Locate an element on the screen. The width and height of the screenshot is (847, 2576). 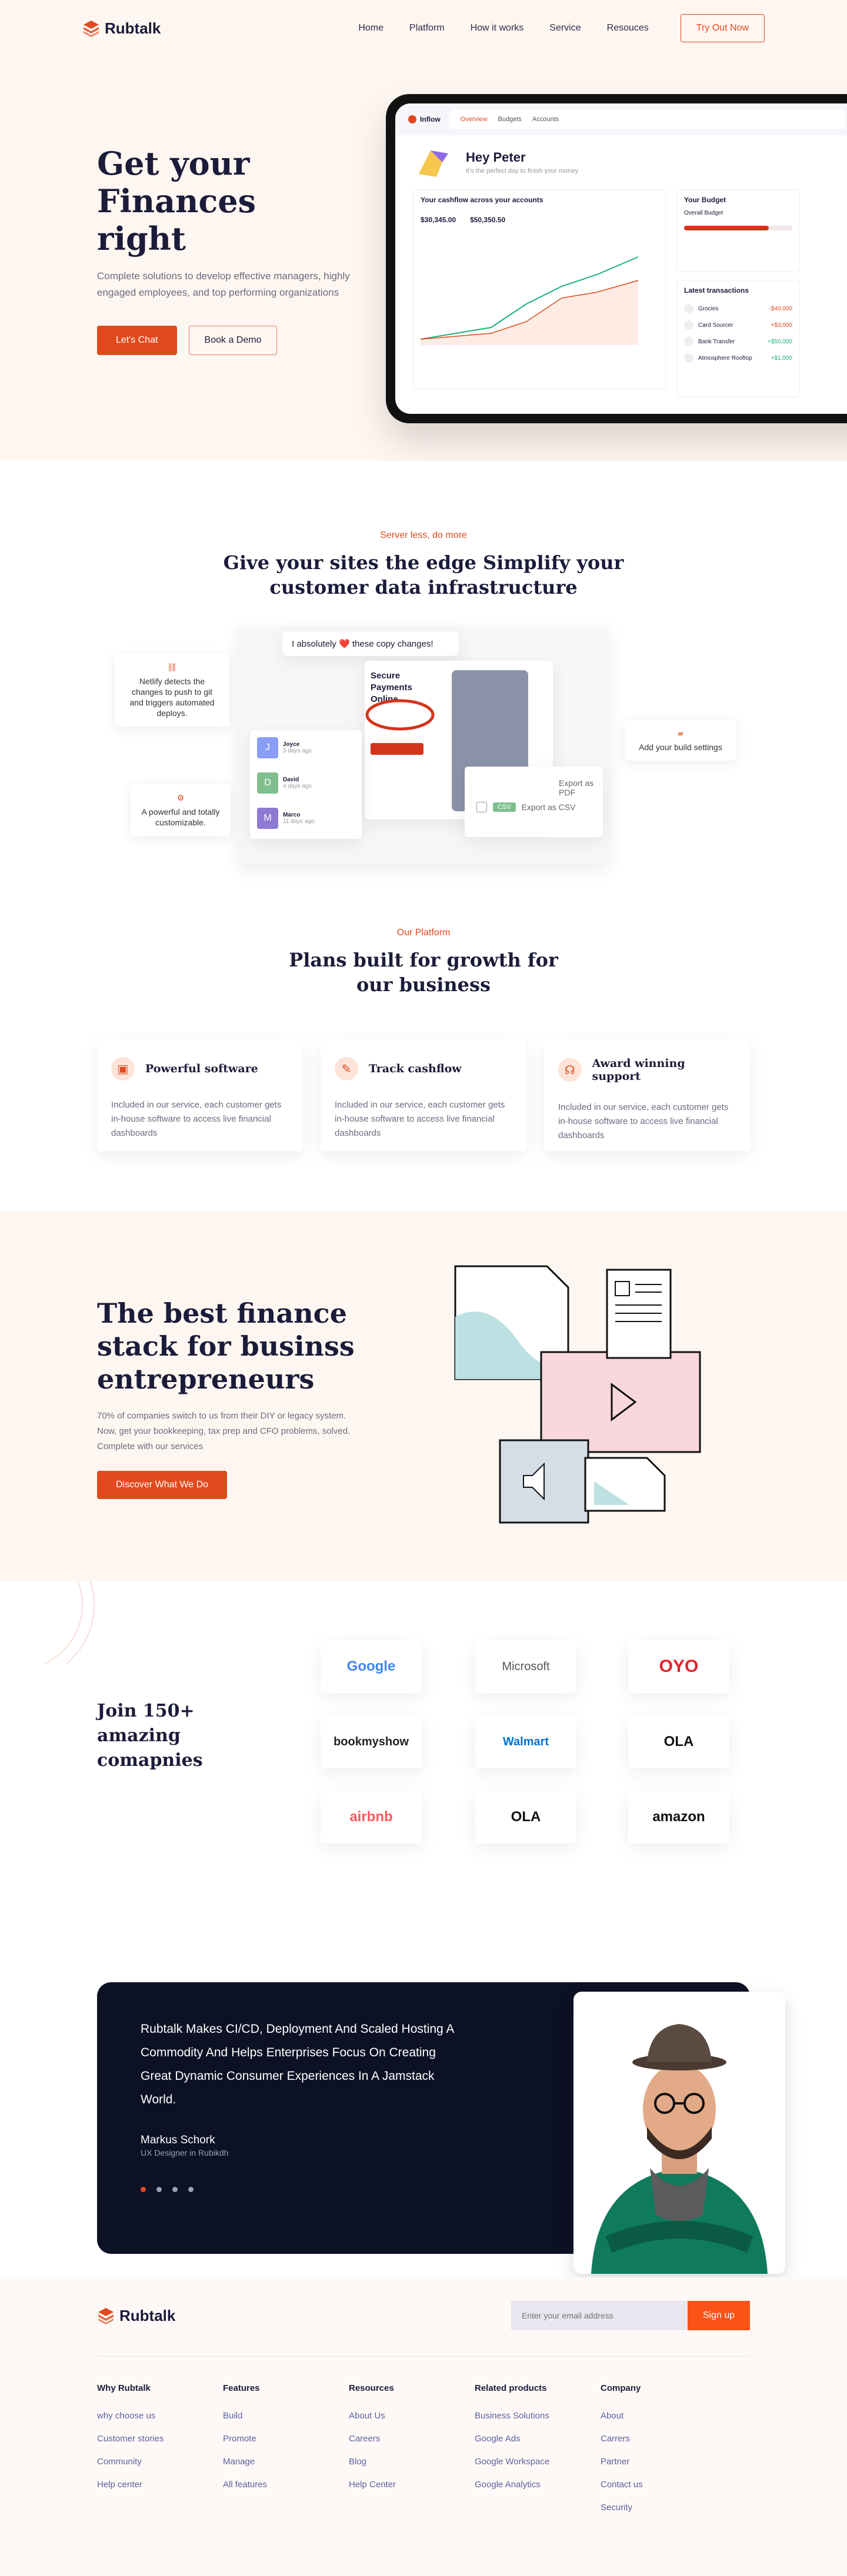
app-name: Inflow is located at coordinates (430, 119).